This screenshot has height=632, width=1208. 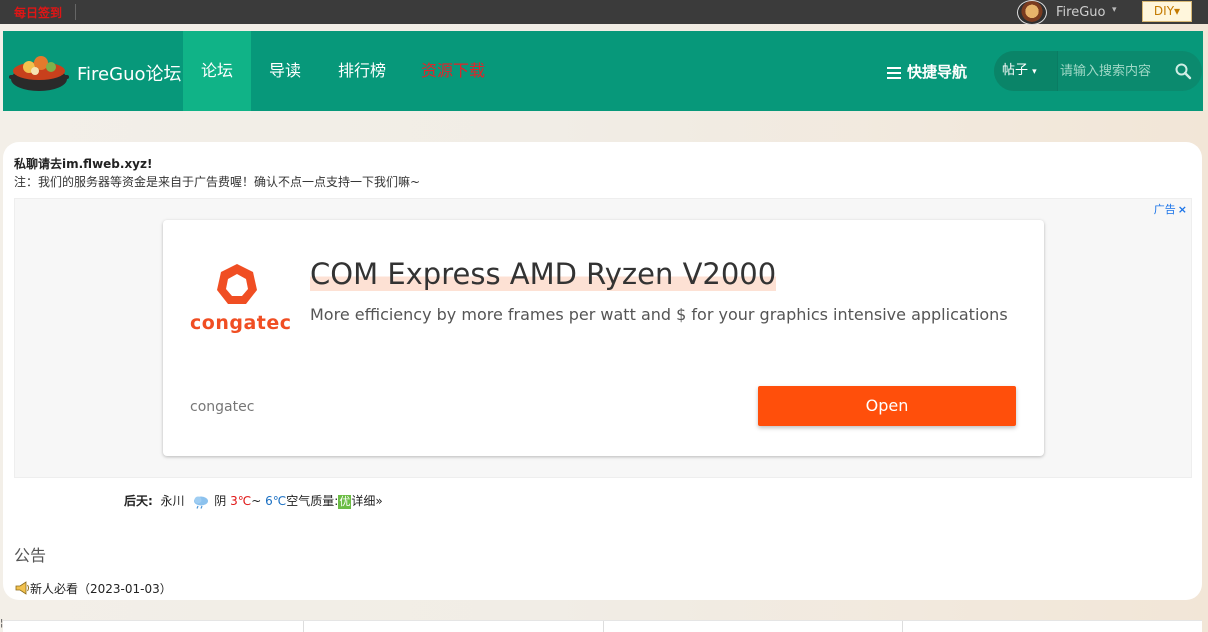 I want to click on weather-temp-second: 6℃, so click(x=276, y=501).